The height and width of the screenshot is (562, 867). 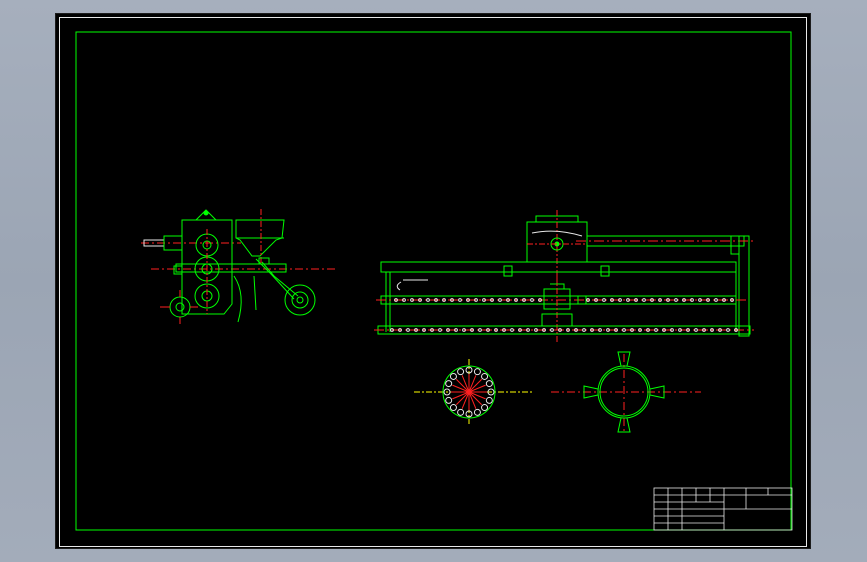 I want to click on title-block, so click(x=723, y=509).